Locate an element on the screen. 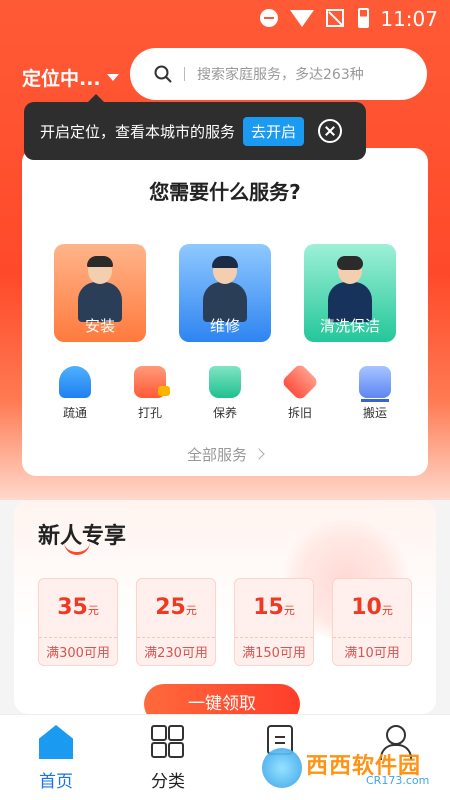 Image resolution: width=450 pixels, height=800 pixels. claim-all-button: 一键领取 is located at coordinates (222, 699).